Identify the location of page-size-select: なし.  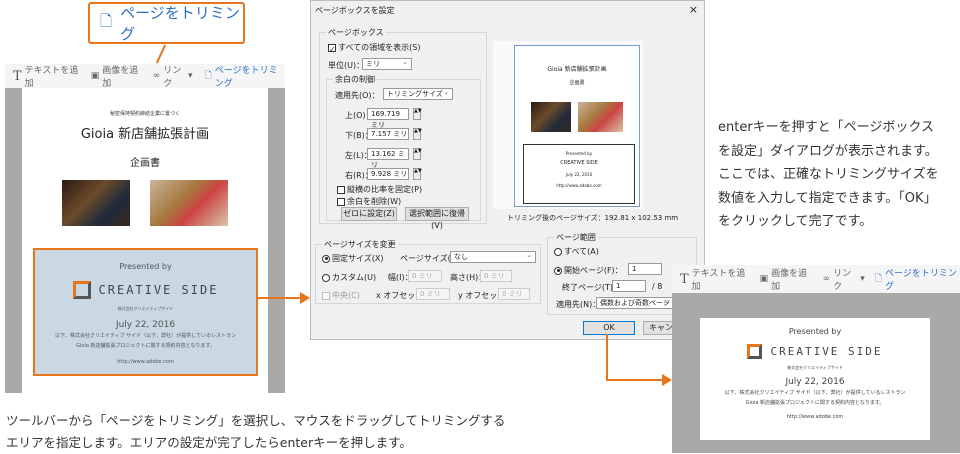
(493, 256).